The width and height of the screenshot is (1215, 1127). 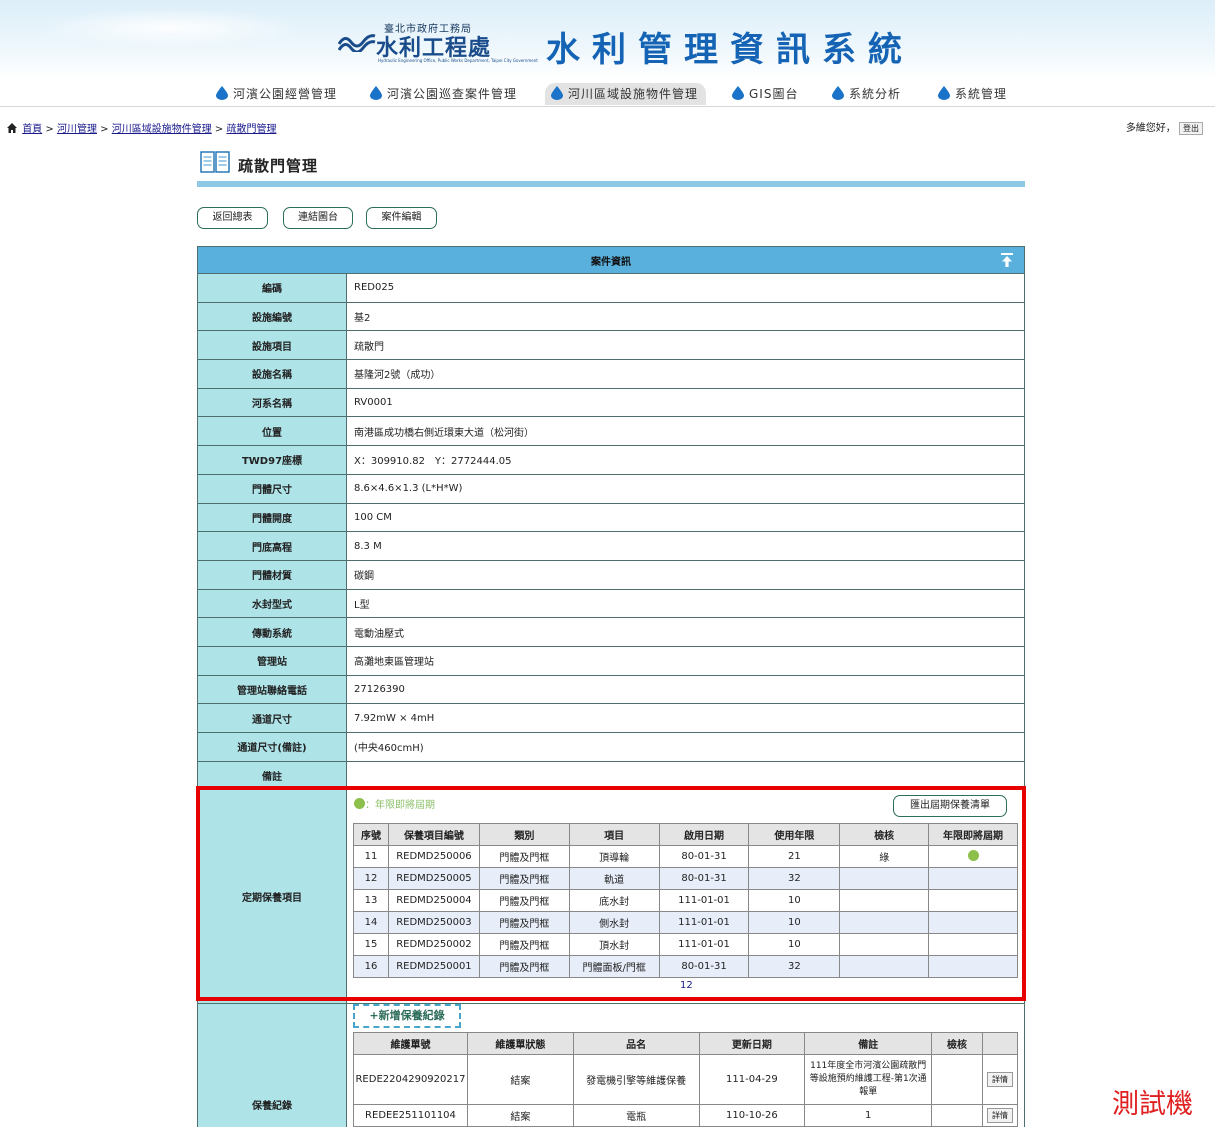 What do you see at coordinates (867, 94) in the screenshot?
I see `nav-item-analysis: 系統分析` at bounding box center [867, 94].